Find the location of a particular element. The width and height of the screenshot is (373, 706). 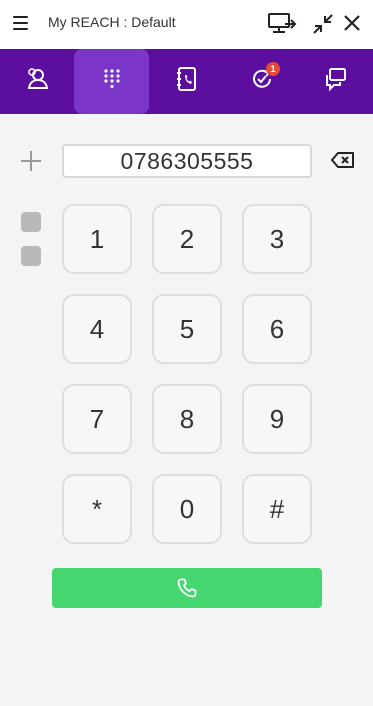

tab-chat is located at coordinates (335, 81).